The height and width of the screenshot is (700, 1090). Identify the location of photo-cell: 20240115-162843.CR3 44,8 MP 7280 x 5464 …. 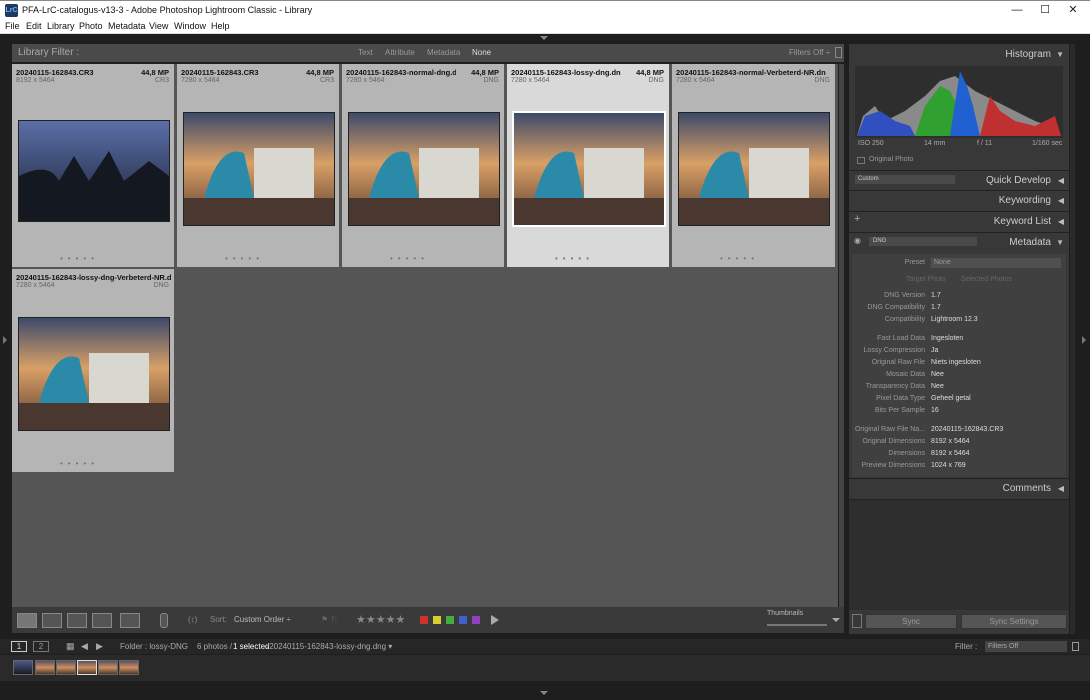
(258, 165).